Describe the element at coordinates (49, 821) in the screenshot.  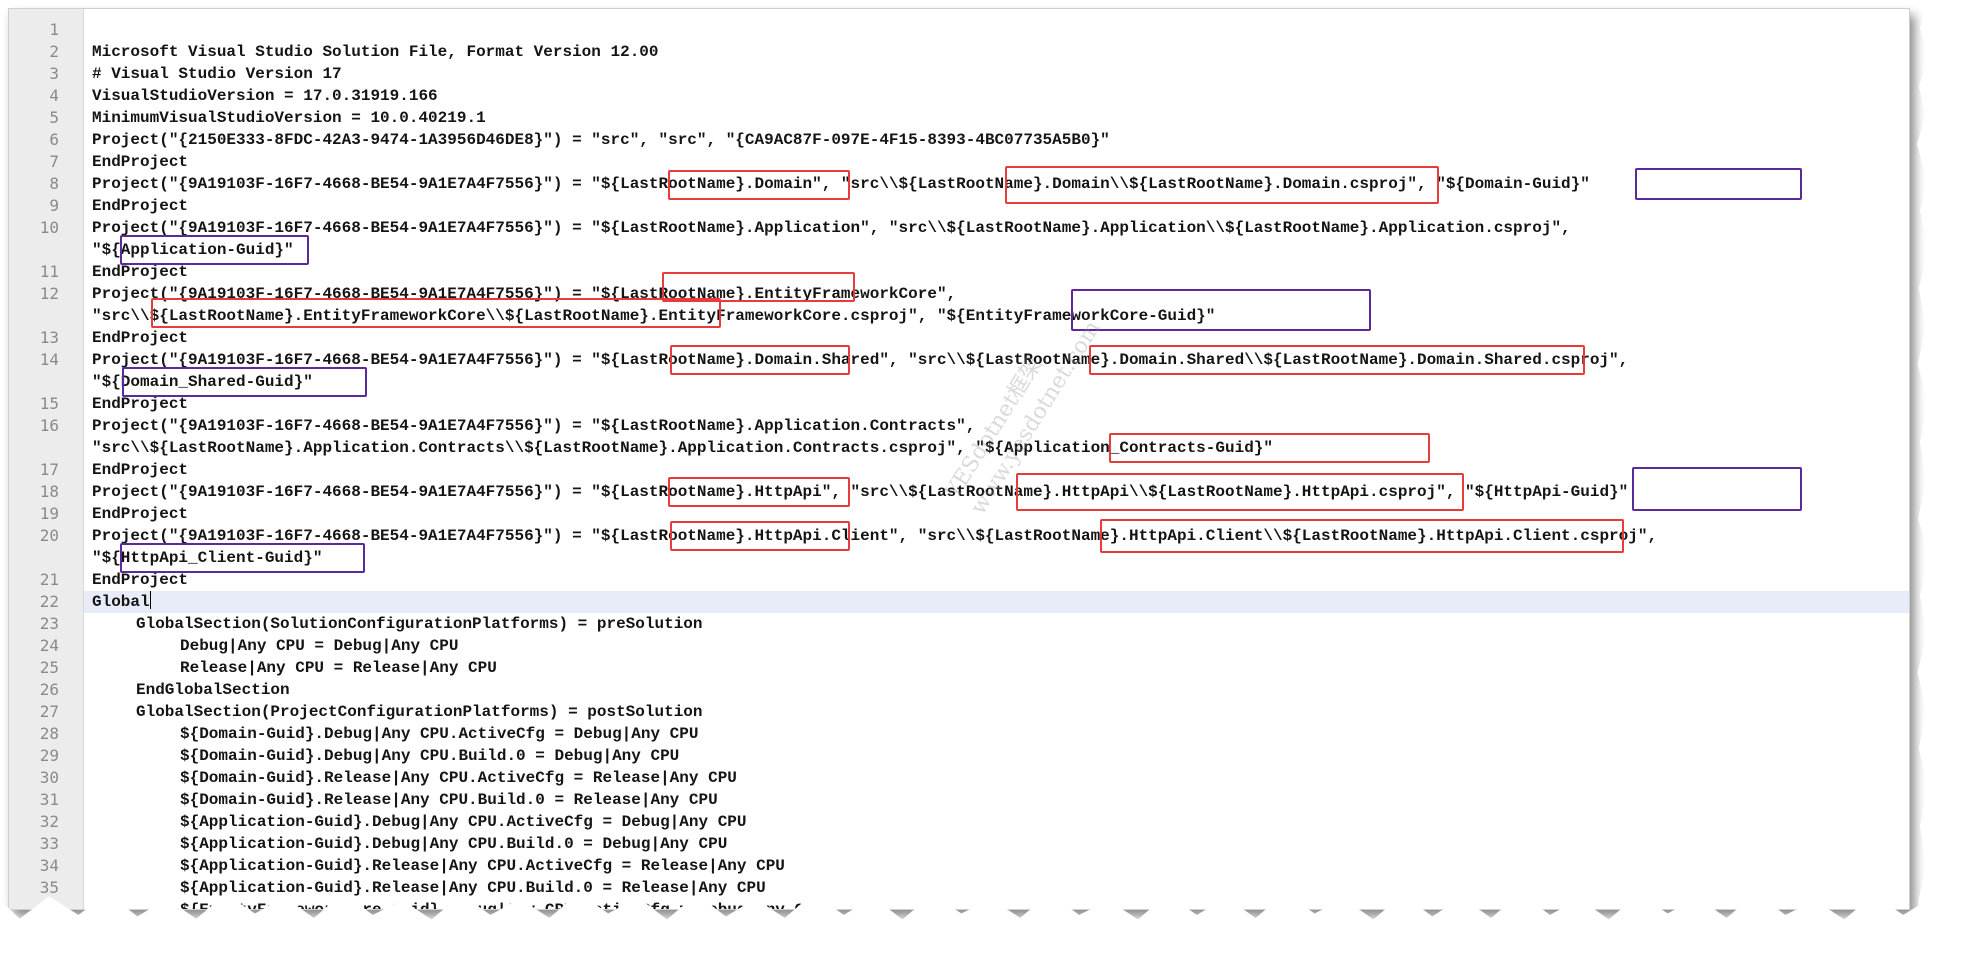
I see `line-number: 32` at that location.